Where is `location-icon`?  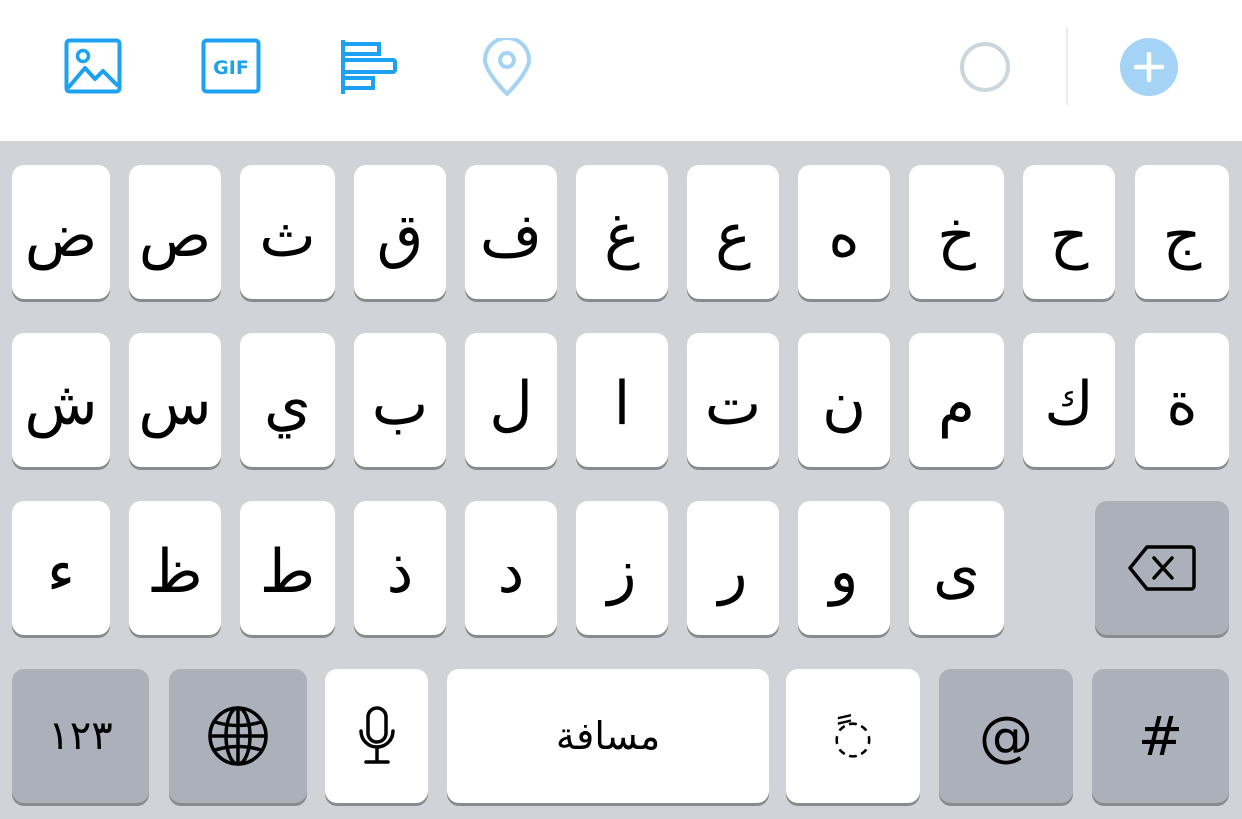 location-icon is located at coordinates (507, 67).